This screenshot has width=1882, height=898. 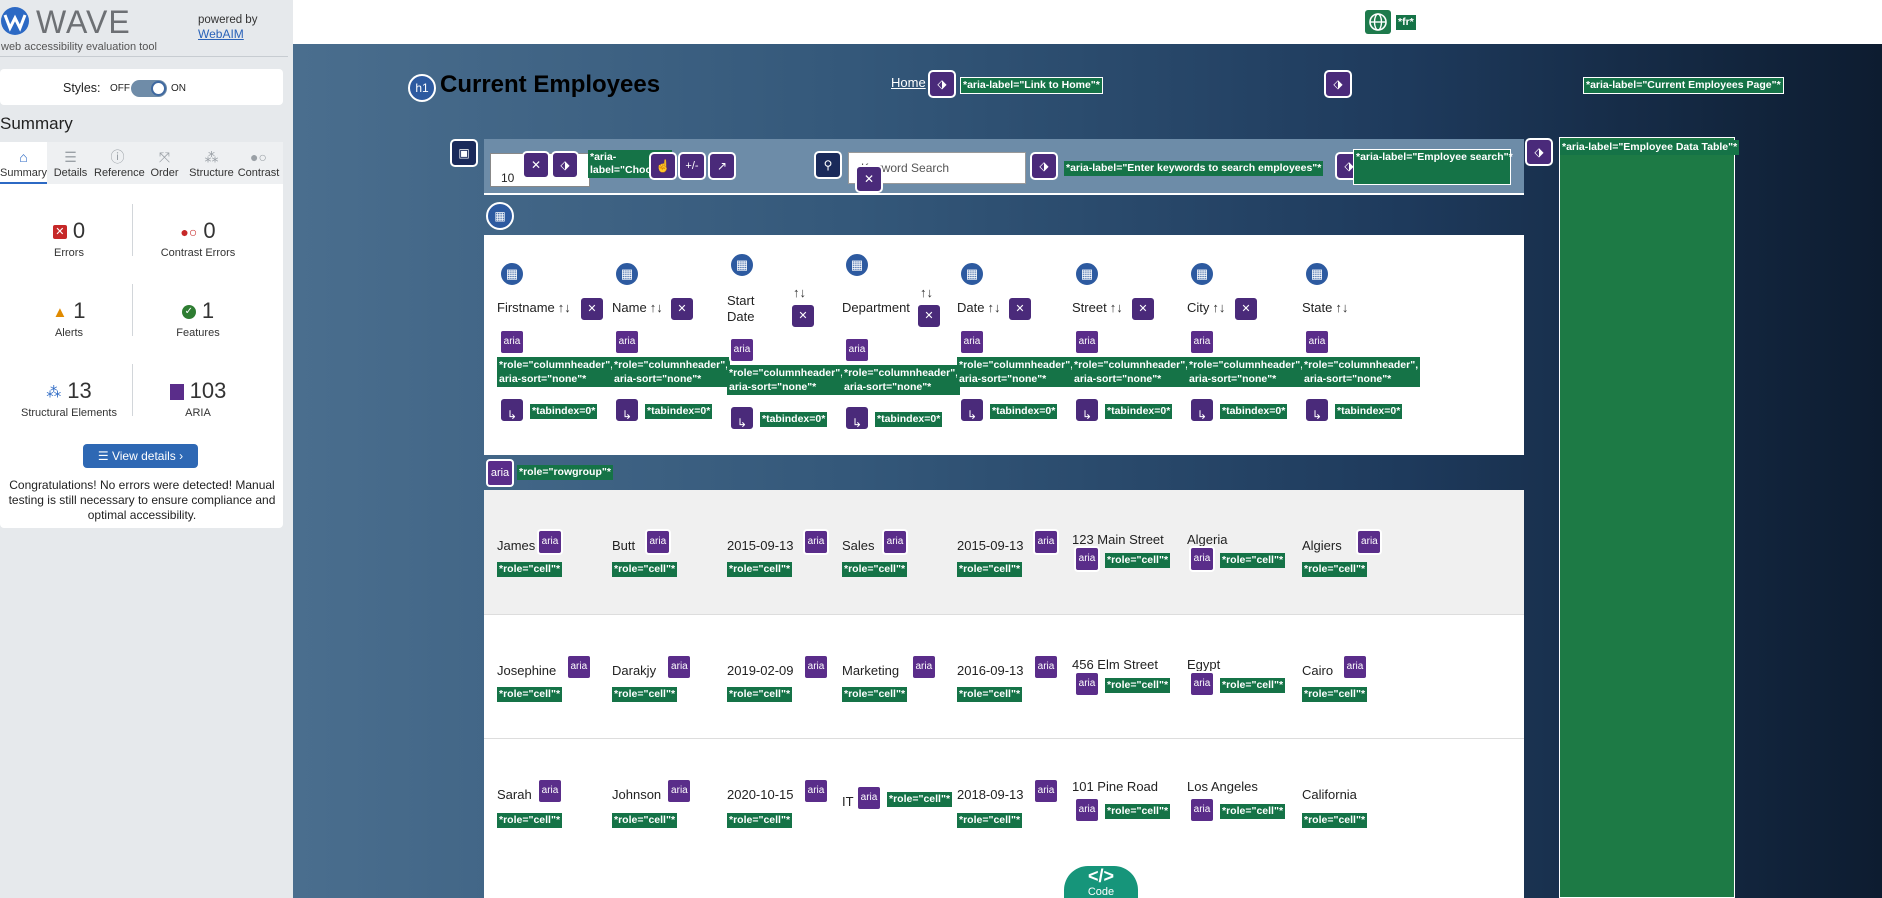 I want to click on h1-icon: h1, so click(x=422, y=88).